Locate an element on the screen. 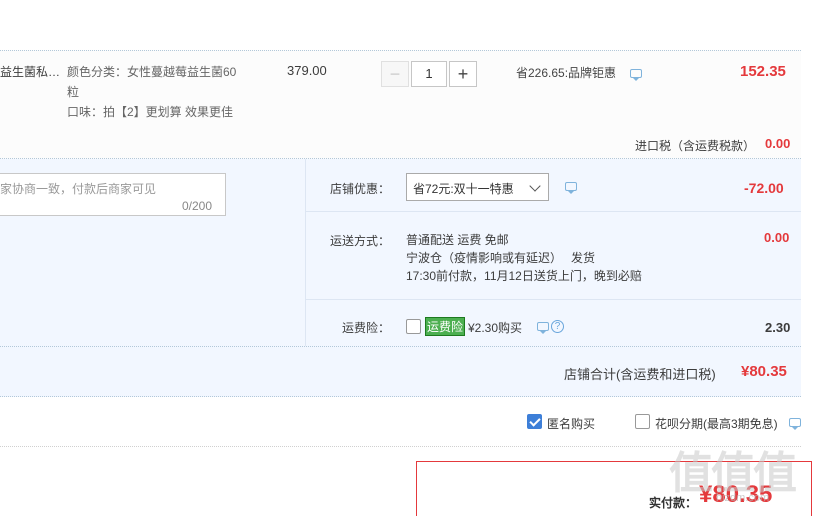 This screenshot has height=516, width=819. insurance-label: 运费险： is located at coordinates (366, 328).